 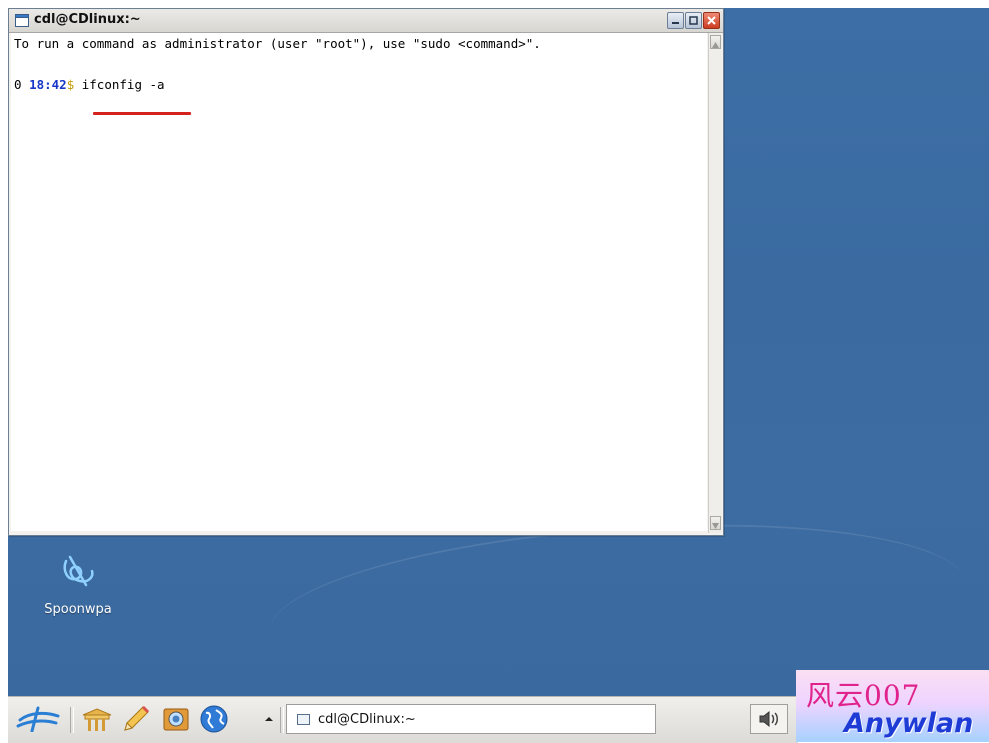 I want to click on spoonwpa-icon, so click(x=78, y=571).